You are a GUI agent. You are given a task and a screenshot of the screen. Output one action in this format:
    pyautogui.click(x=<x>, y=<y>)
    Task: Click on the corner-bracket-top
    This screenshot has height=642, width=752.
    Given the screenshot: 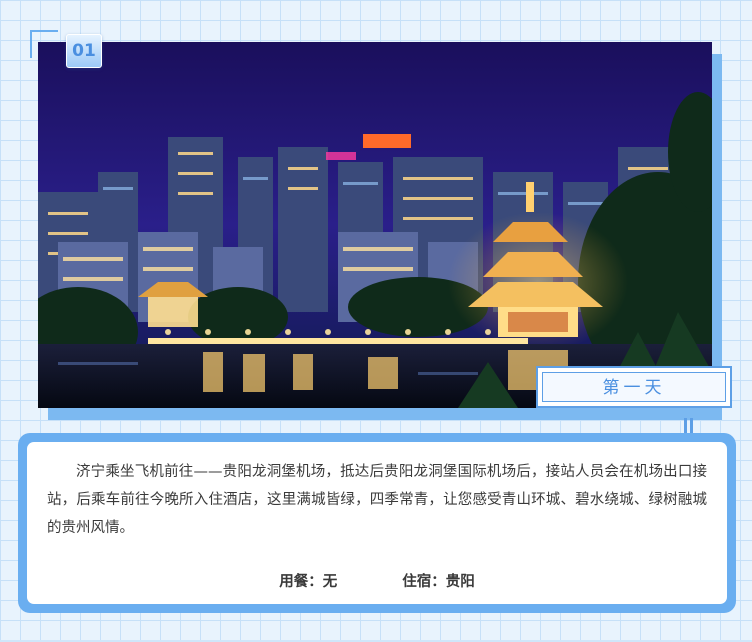 What is the action you would take?
    pyautogui.click(x=44, y=31)
    